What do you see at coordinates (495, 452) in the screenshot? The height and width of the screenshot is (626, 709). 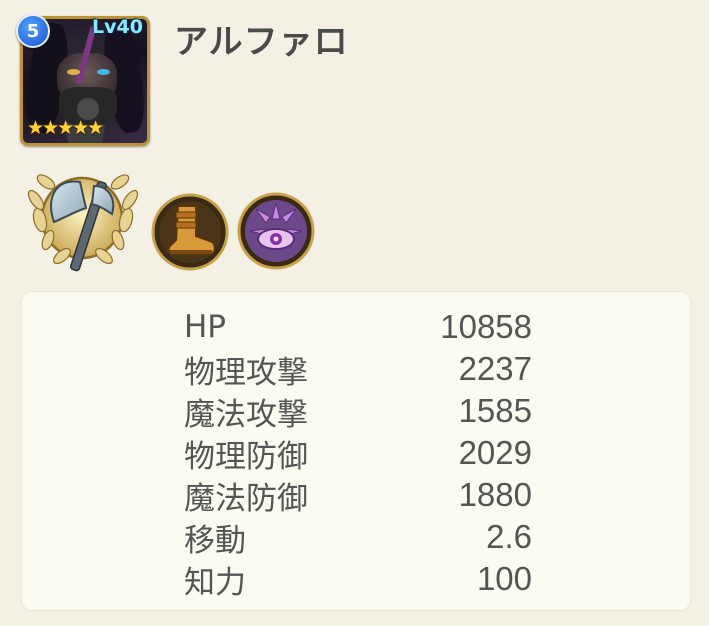 I see `stat-value: 2029` at bounding box center [495, 452].